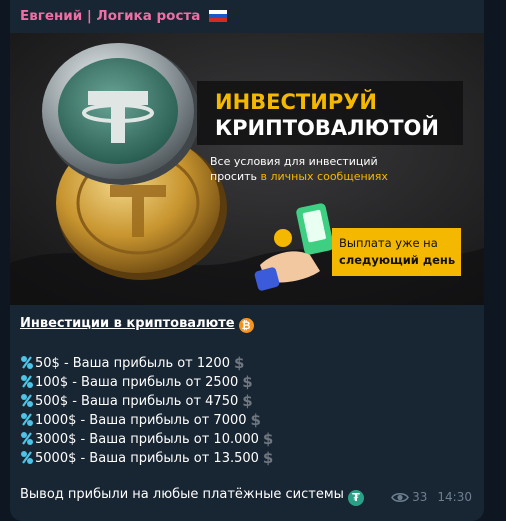 This screenshot has width=506, height=521. What do you see at coordinates (250, 363) in the screenshot?
I see `rate-row: 50$ - Ваша прибыль от 1200 $` at bounding box center [250, 363].